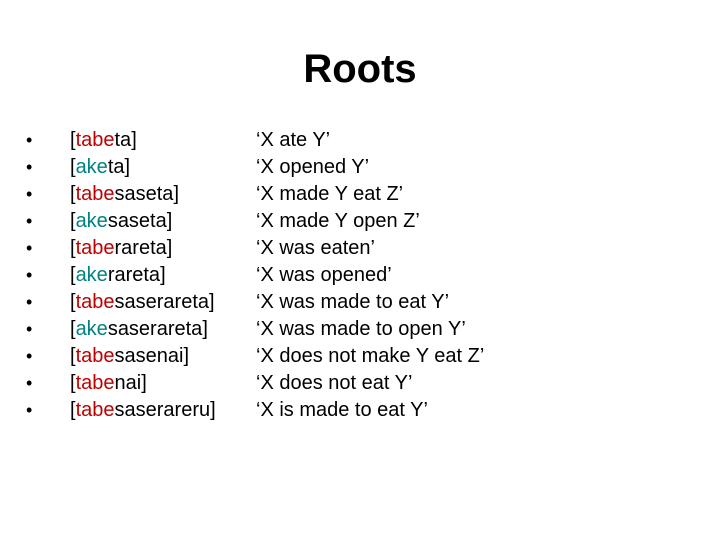 This screenshot has width=720, height=540. What do you see at coordinates (149, 356) in the screenshot?
I see `suffix-morpheme: sasenai` at bounding box center [149, 356].